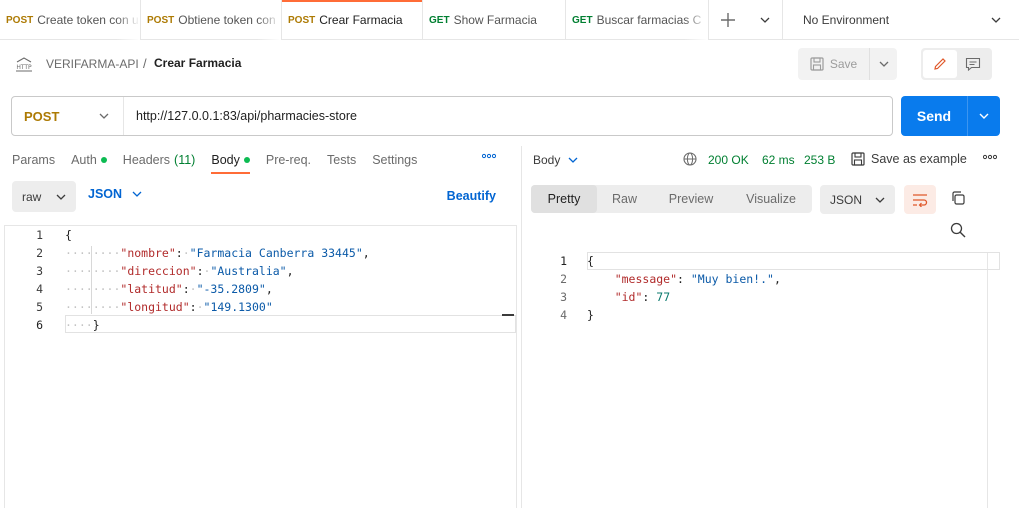 This screenshot has width=1019, height=508. Describe the element at coordinates (260, 325) in the screenshot. I see `code-line: 6 ····}` at that location.